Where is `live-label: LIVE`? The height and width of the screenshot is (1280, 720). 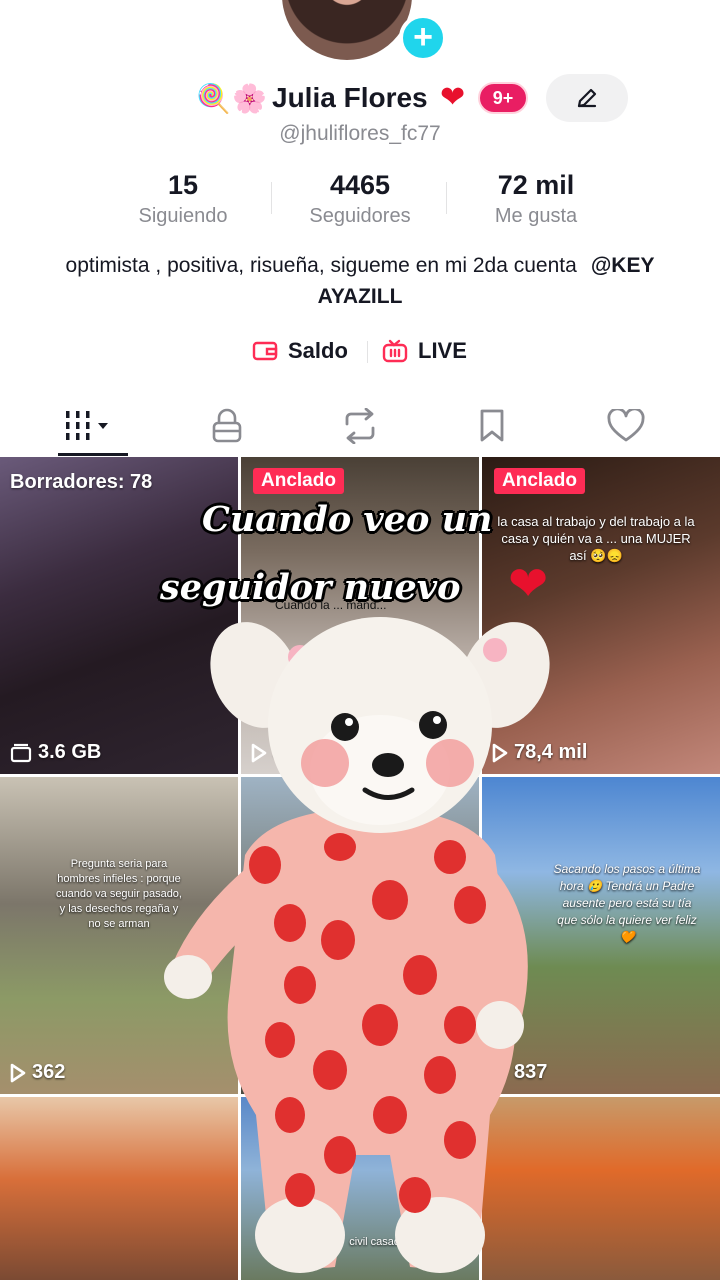 live-label: LIVE is located at coordinates (442, 350).